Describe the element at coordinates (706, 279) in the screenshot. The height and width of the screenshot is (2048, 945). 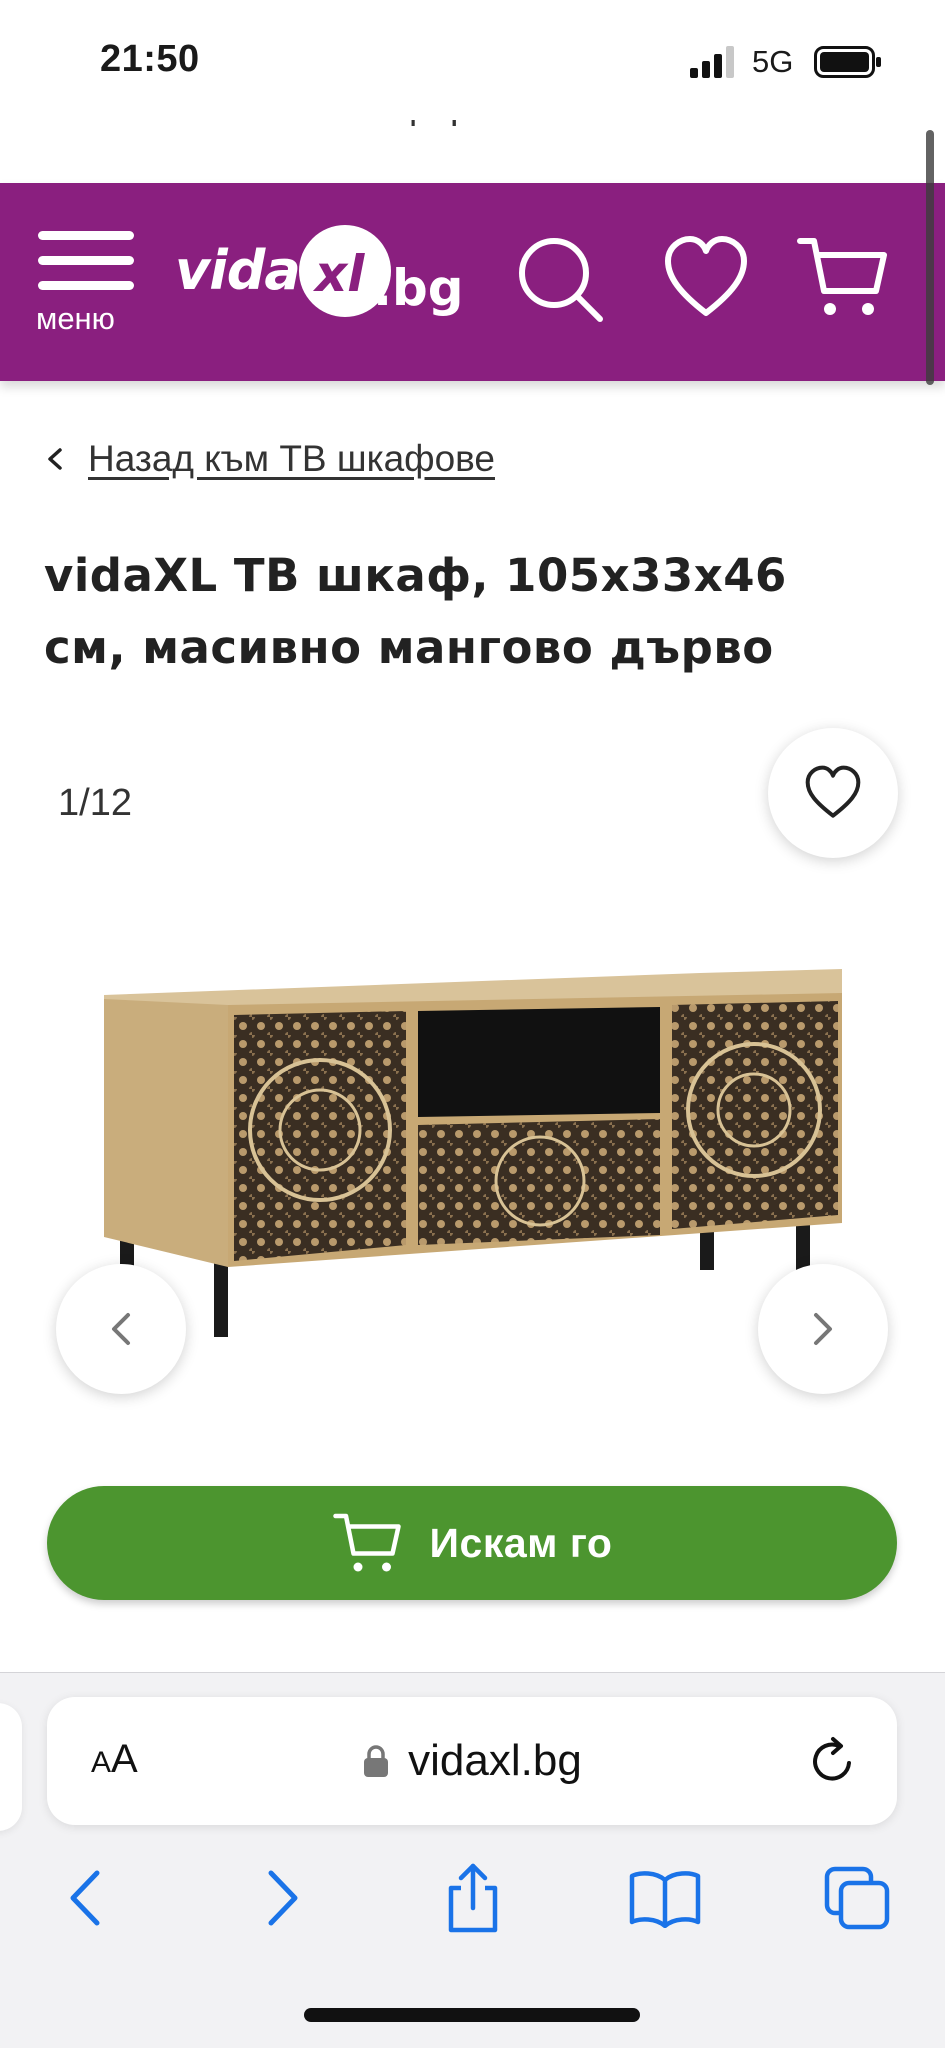
I see `wishlist-heart-icon` at that location.